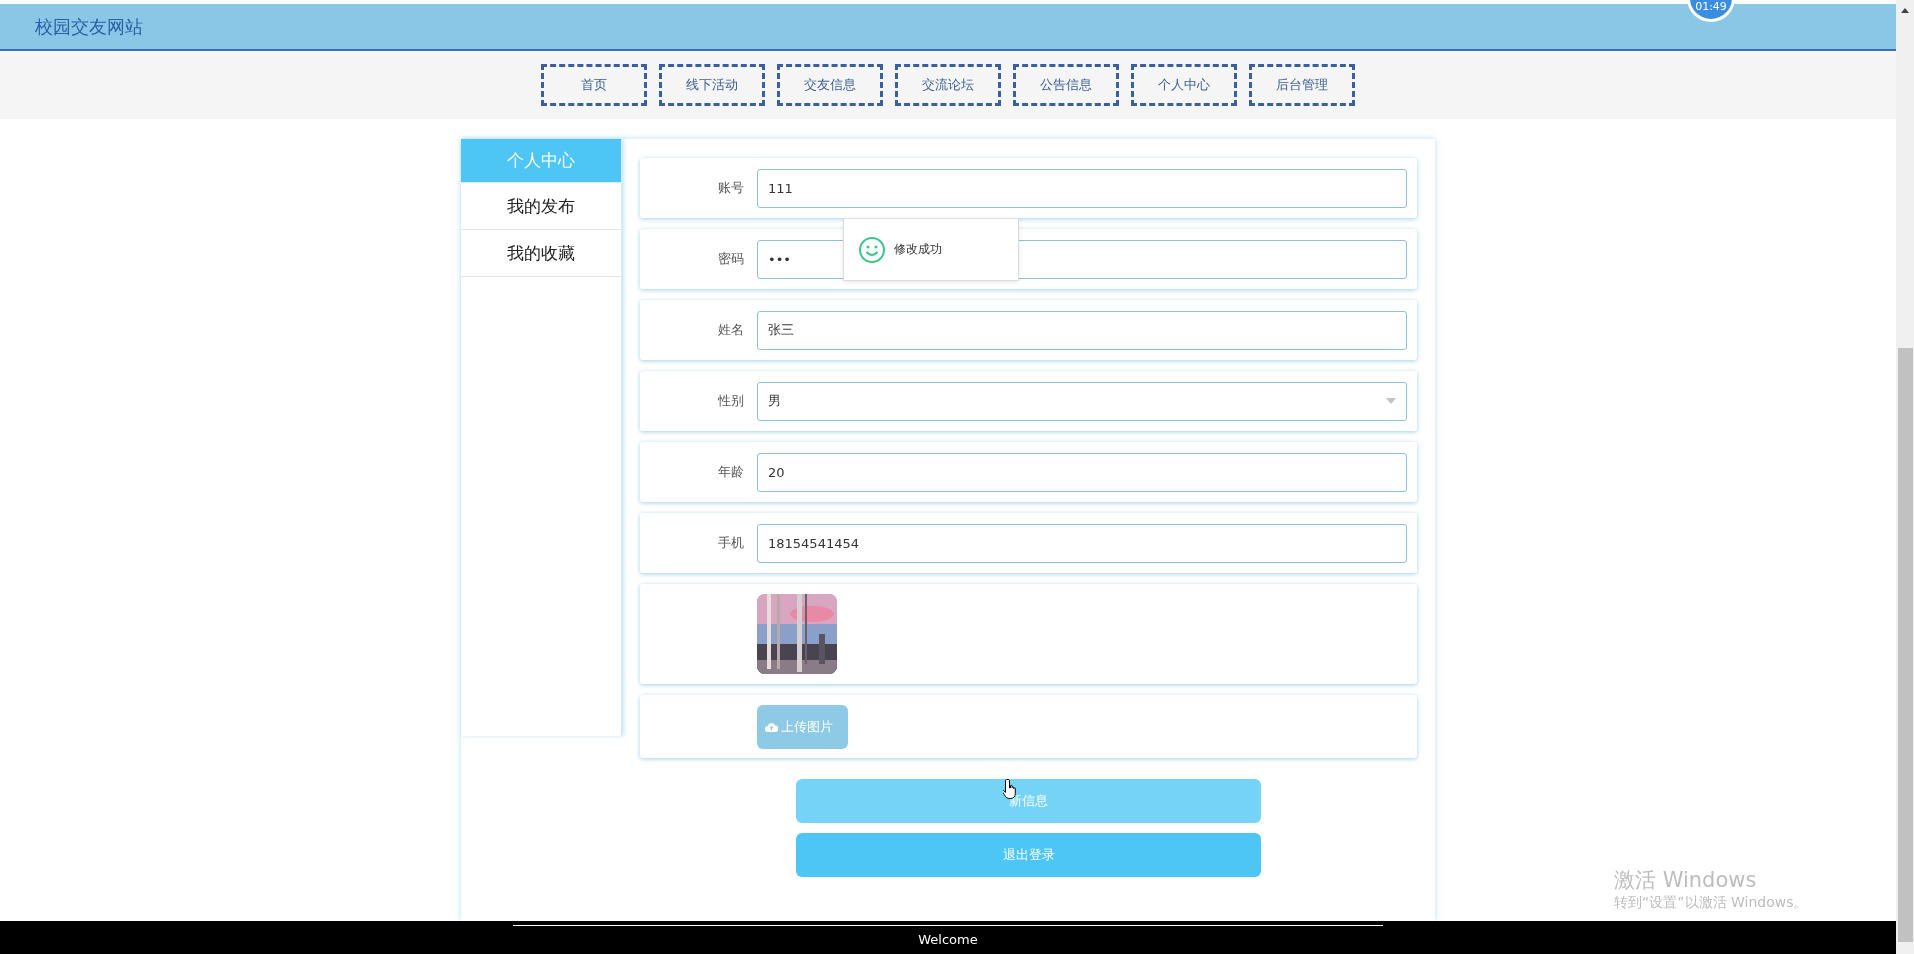 The height and width of the screenshot is (954, 1914). Describe the element at coordinates (771, 726) in the screenshot. I see `cloud-upload-icon` at that location.